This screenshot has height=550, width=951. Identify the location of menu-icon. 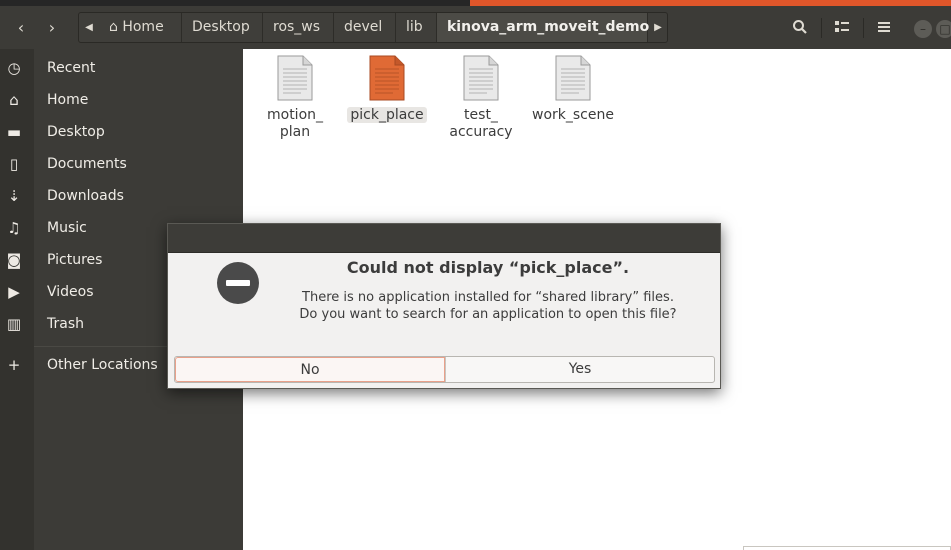
(884, 27).